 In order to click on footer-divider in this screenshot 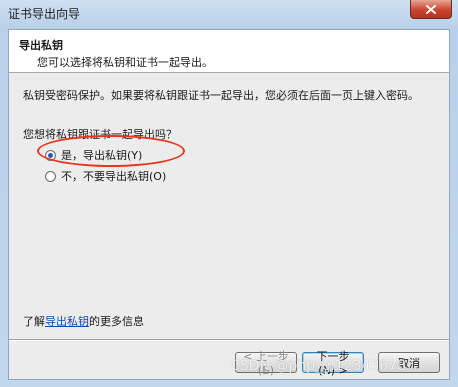, I will do `click(229, 340)`.